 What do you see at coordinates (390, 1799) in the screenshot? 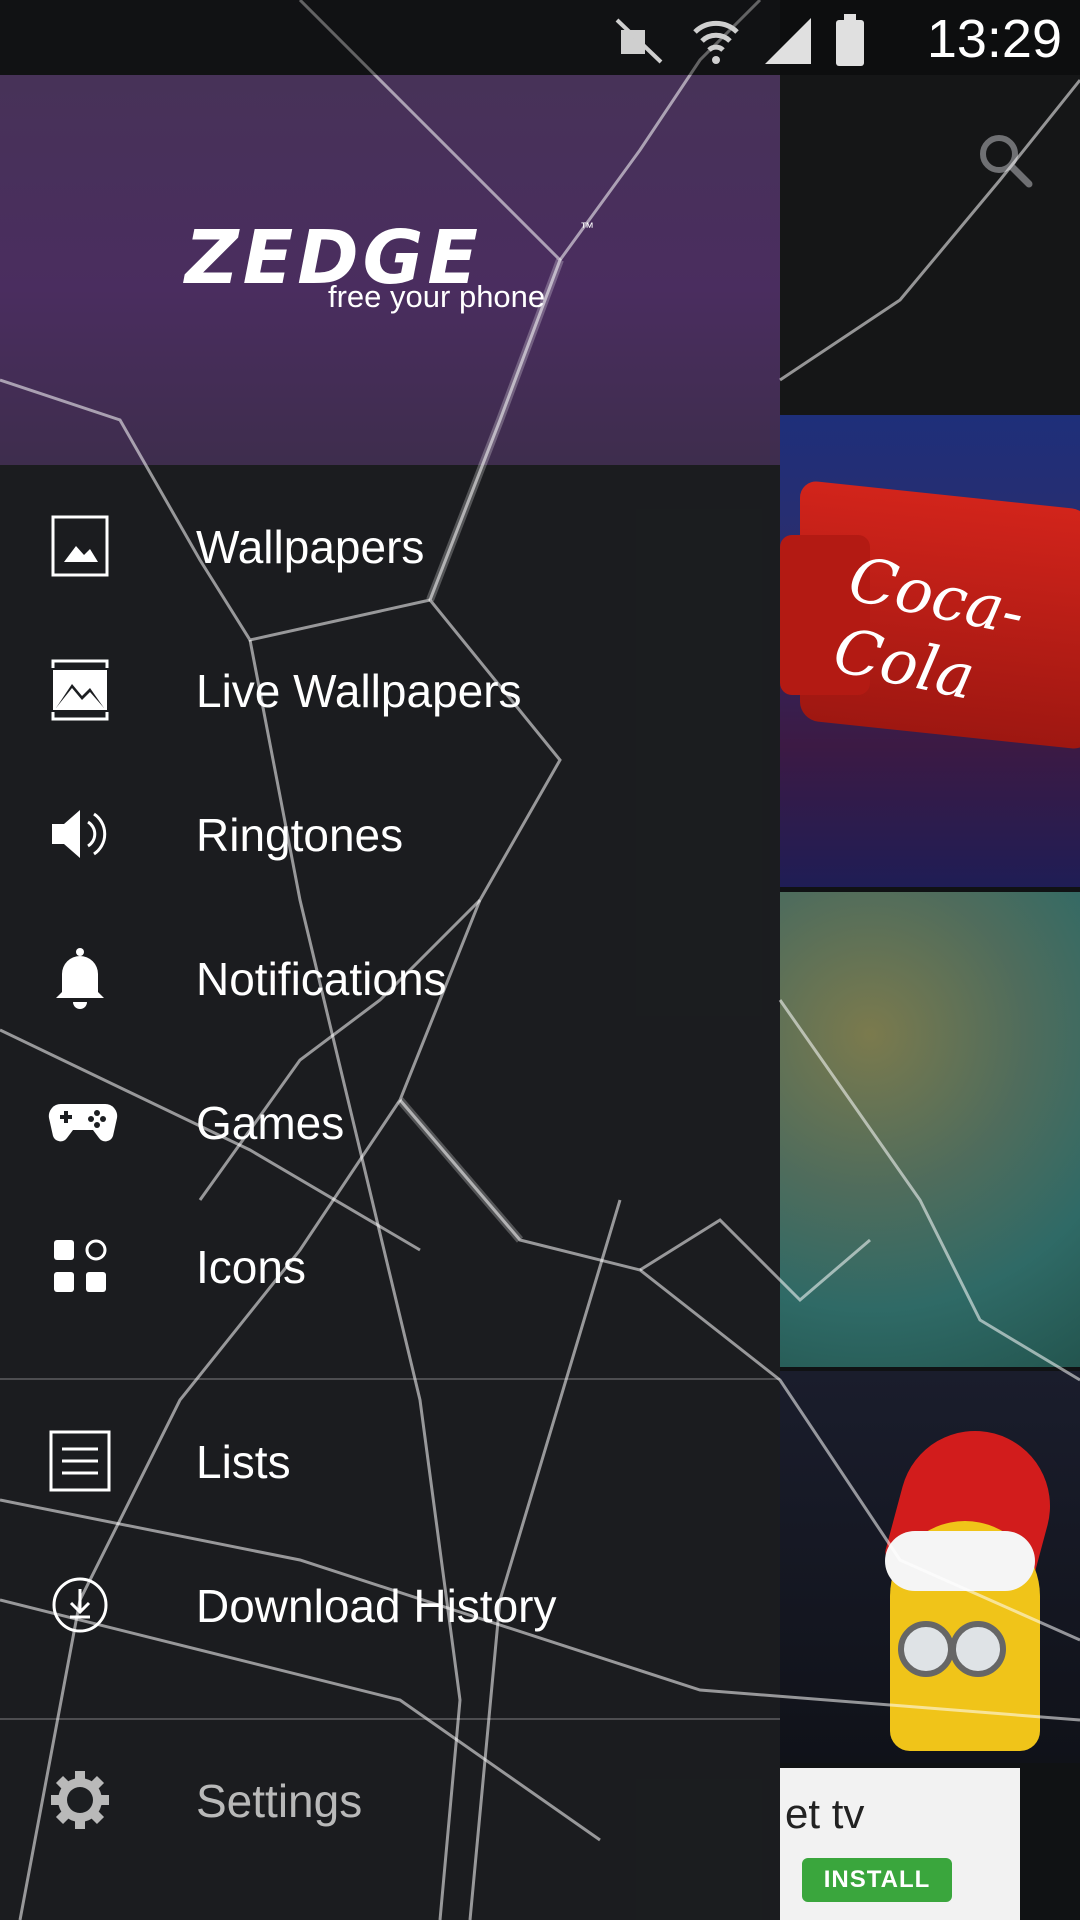
I see `menu-item-settings: Settings` at bounding box center [390, 1799].